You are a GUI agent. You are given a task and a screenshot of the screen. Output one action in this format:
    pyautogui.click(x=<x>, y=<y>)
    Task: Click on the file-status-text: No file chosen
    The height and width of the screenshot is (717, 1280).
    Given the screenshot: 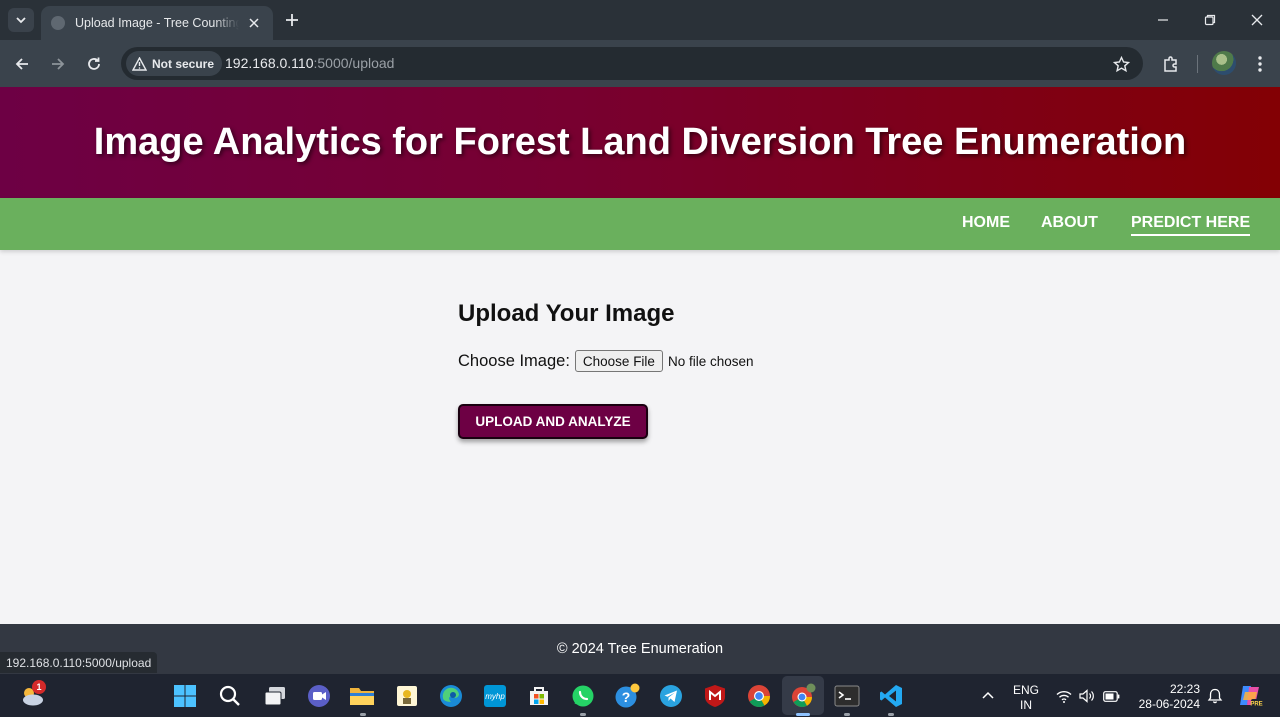 What is the action you would take?
    pyautogui.click(x=710, y=361)
    